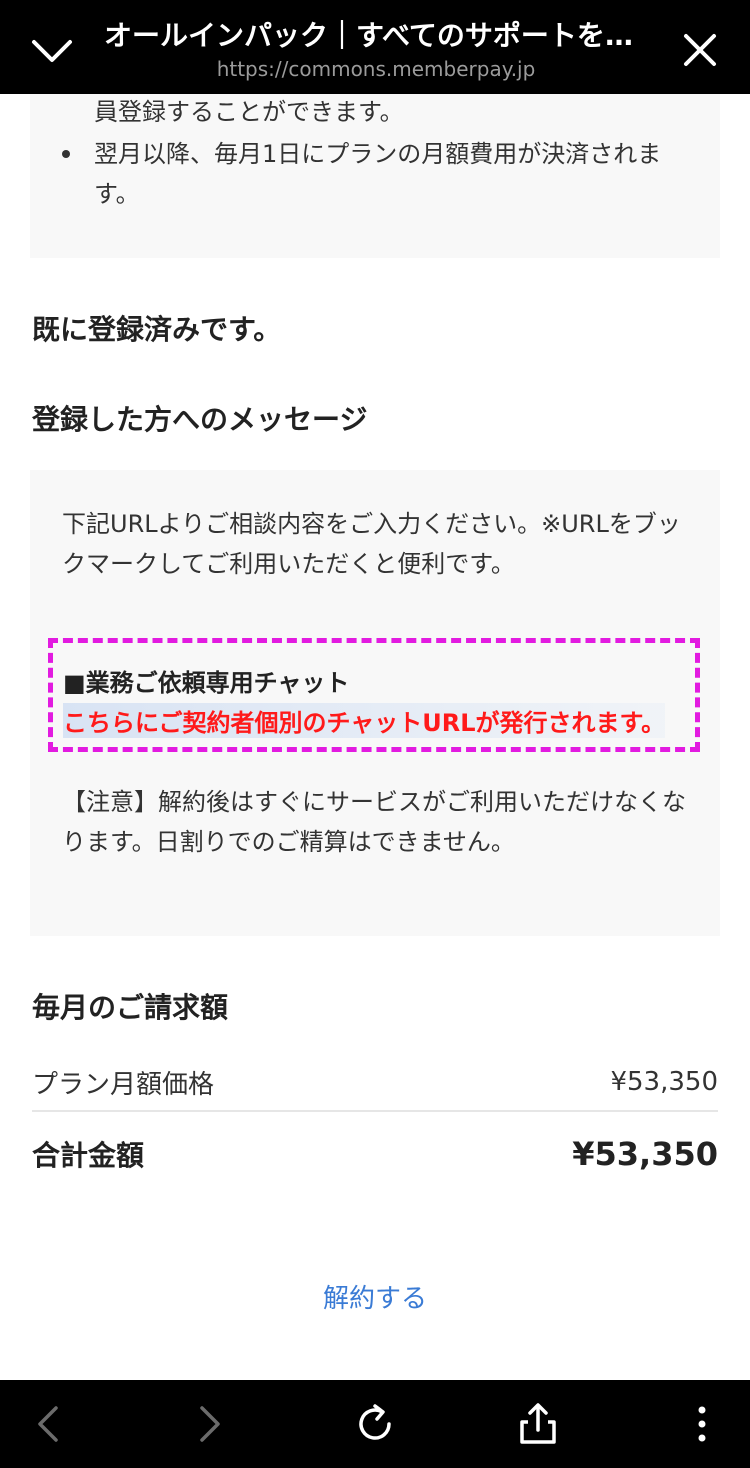  Describe the element at coordinates (157, 329) in the screenshot. I see `registered-heading: 既に登録済みです。` at that location.